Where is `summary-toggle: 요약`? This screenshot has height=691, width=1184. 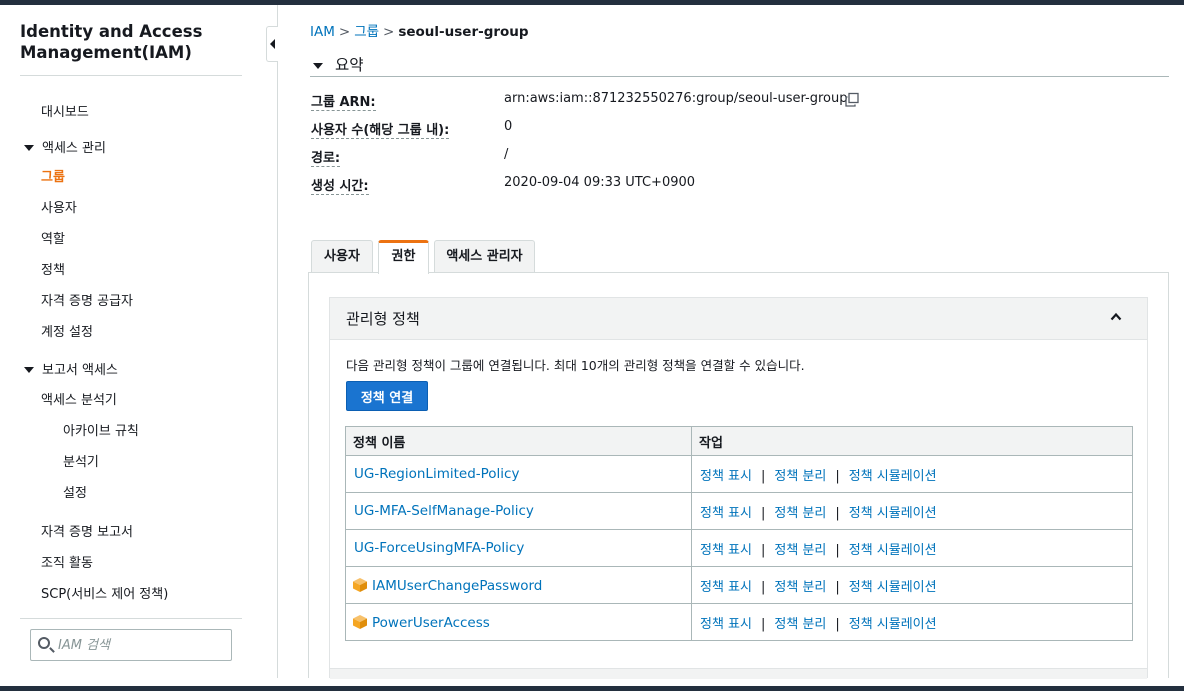
summary-toggle: 요약 is located at coordinates (338, 64).